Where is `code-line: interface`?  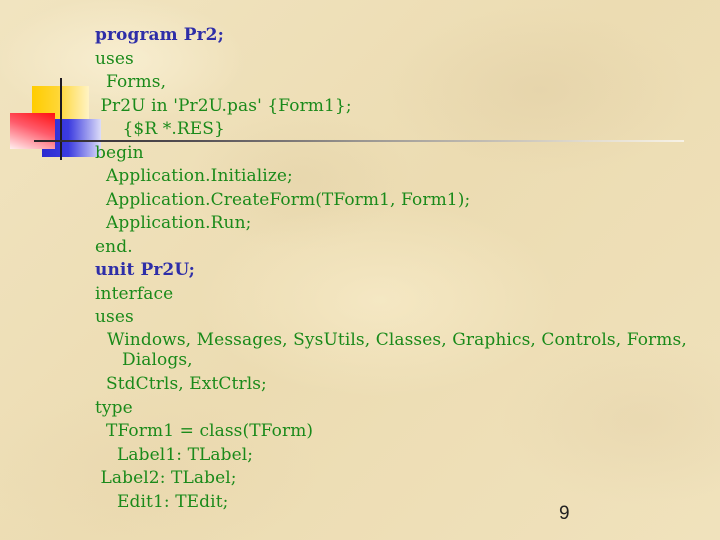
code-line: interface is located at coordinates (134, 293).